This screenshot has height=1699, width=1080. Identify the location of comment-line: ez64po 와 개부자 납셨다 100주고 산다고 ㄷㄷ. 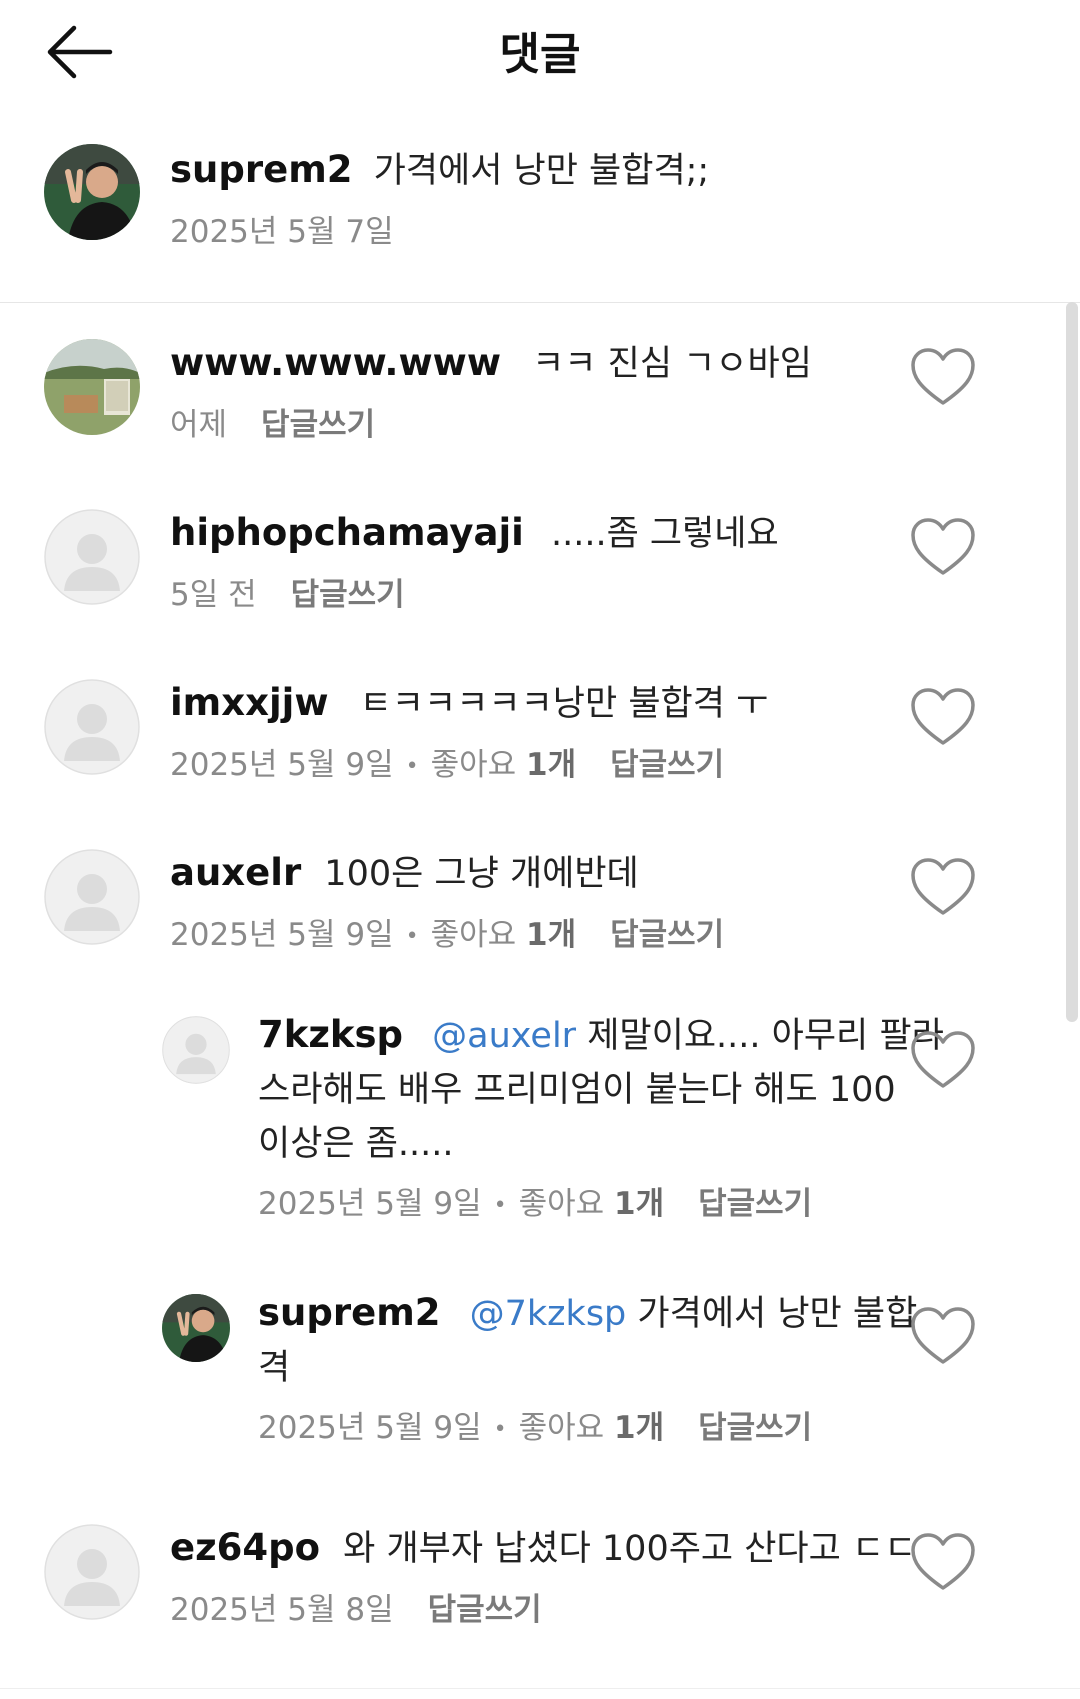
(543, 1545).